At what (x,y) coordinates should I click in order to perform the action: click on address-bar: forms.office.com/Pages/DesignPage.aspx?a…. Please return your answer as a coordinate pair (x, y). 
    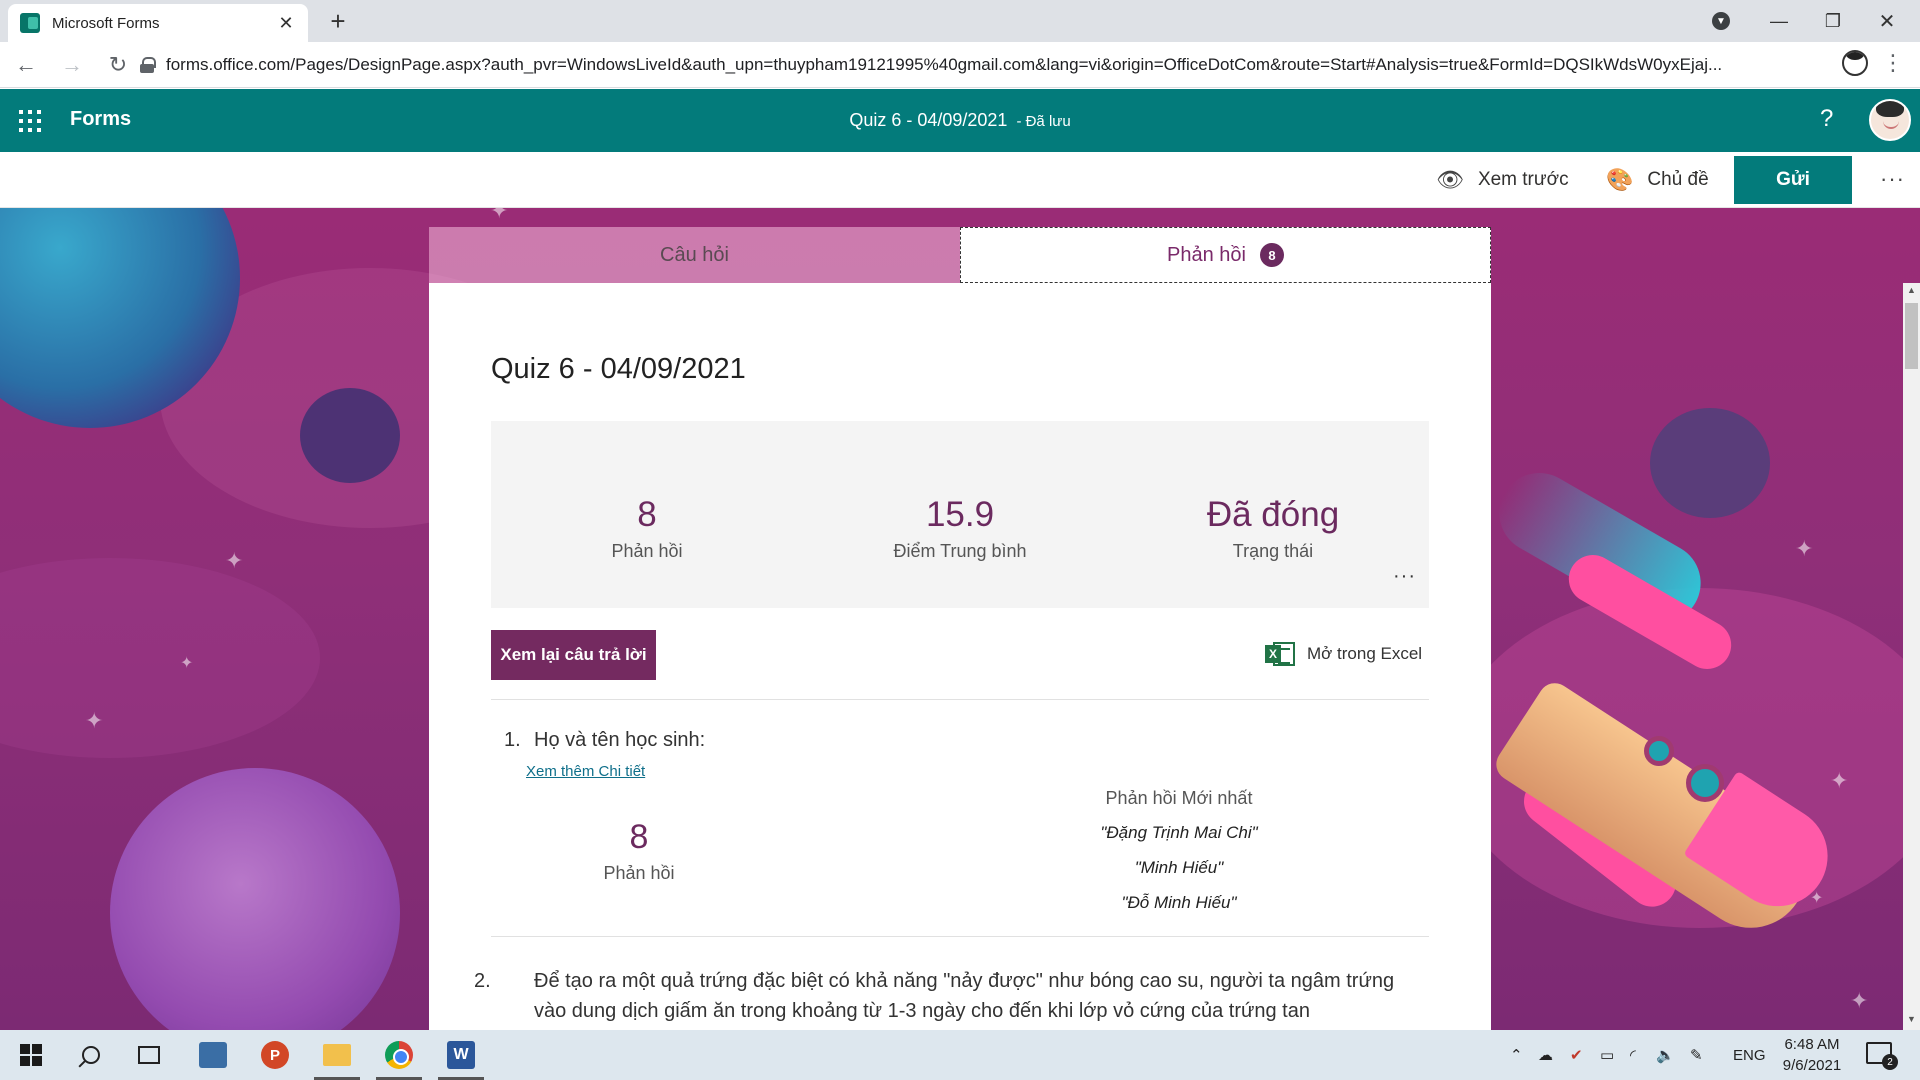
    Looking at the image, I should click on (980, 65).